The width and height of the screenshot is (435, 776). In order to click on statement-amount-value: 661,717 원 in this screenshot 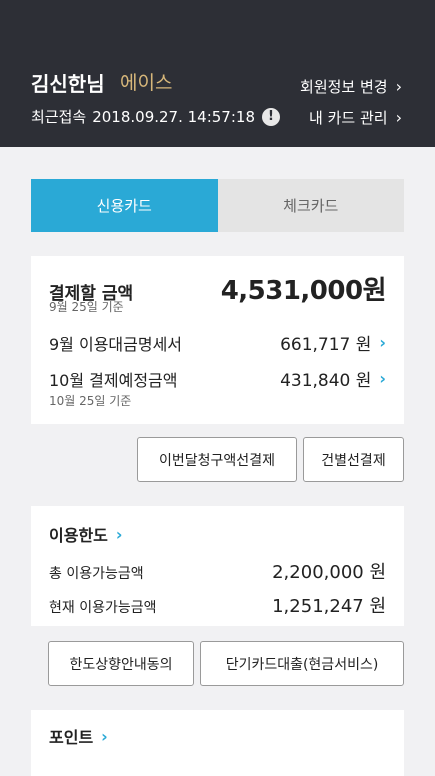, I will do `click(326, 345)`.